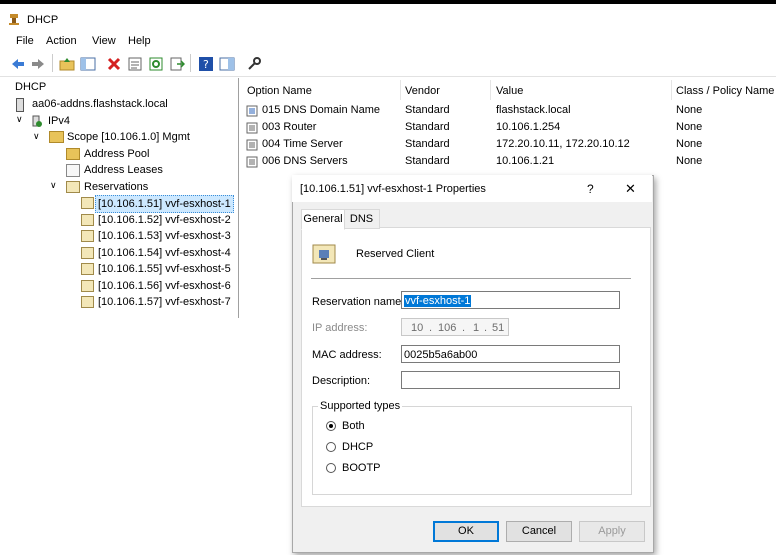 The image size is (776, 555). I want to click on address-leases-icon, so click(73, 170).